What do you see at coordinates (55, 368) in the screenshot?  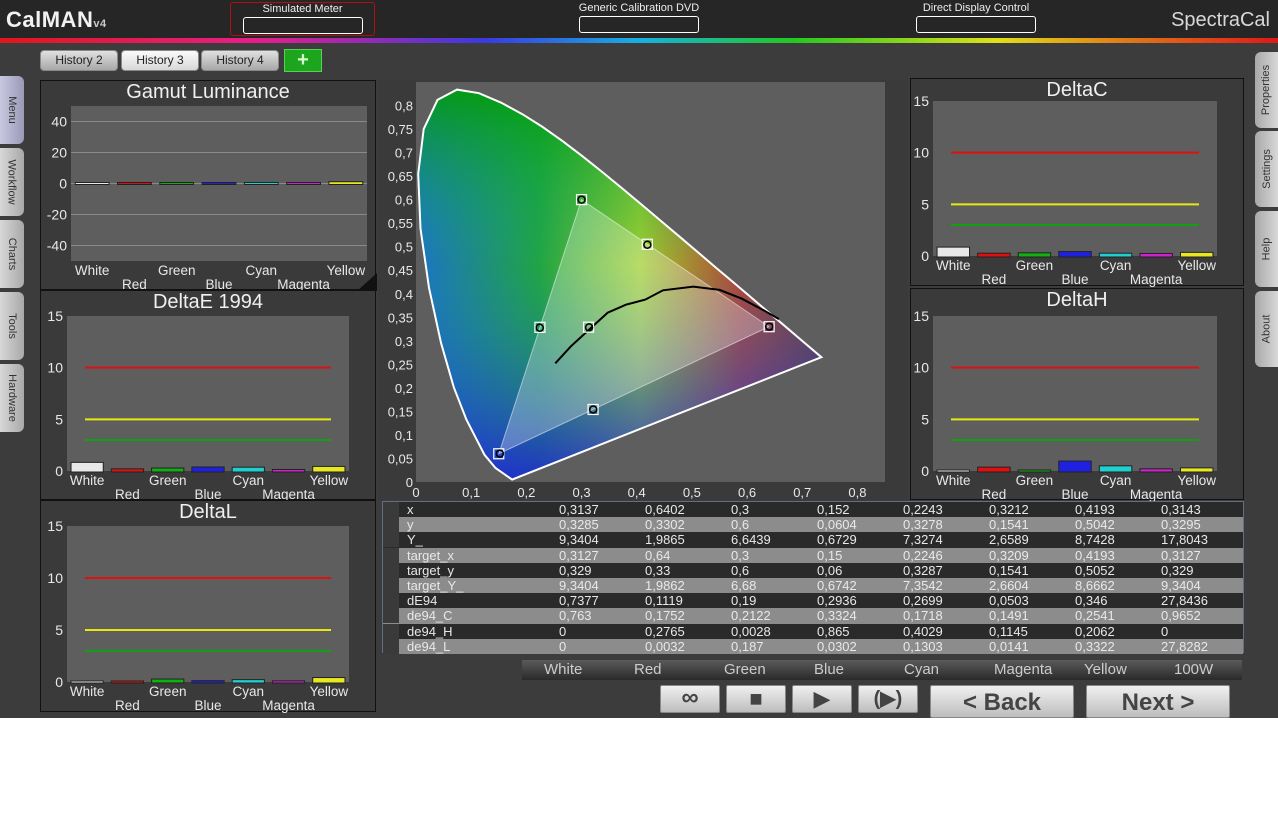 I see `y-tick-label: 10` at bounding box center [55, 368].